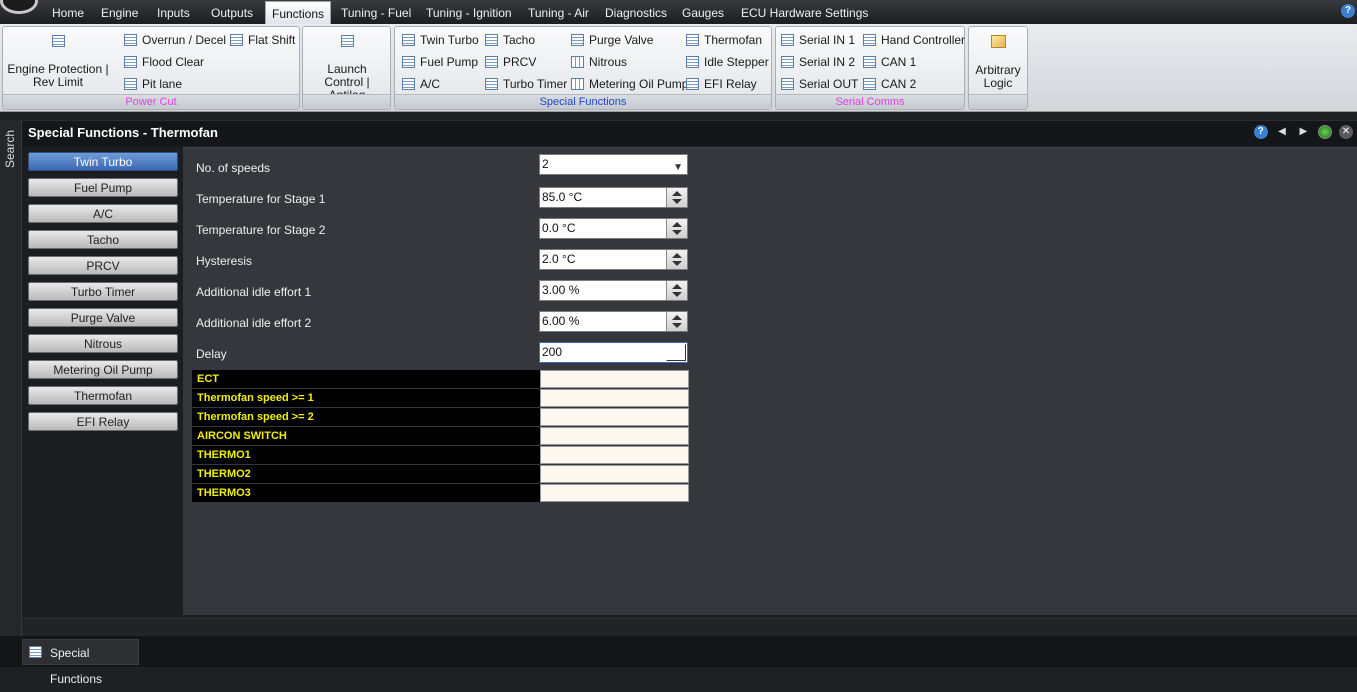 This screenshot has width=1357, height=692. Describe the element at coordinates (913, 40) in the screenshot. I see `hand-controller-button: Hand Controller` at that location.